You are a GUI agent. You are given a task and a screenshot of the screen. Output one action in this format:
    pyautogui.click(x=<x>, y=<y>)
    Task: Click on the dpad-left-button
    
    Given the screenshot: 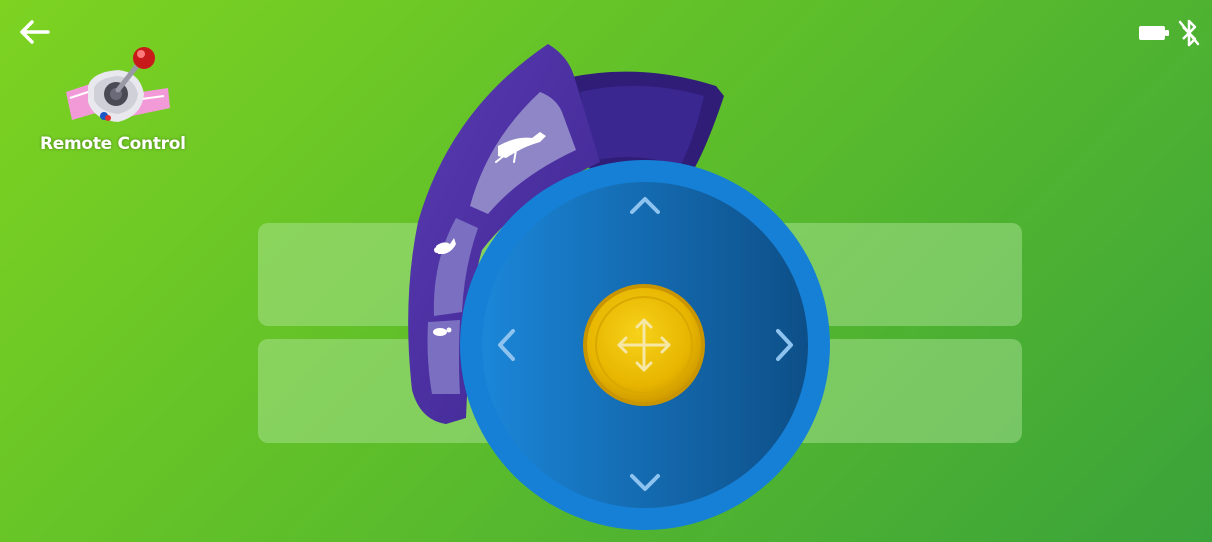 What is the action you would take?
    pyautogui.click(x=506, y=345)
    